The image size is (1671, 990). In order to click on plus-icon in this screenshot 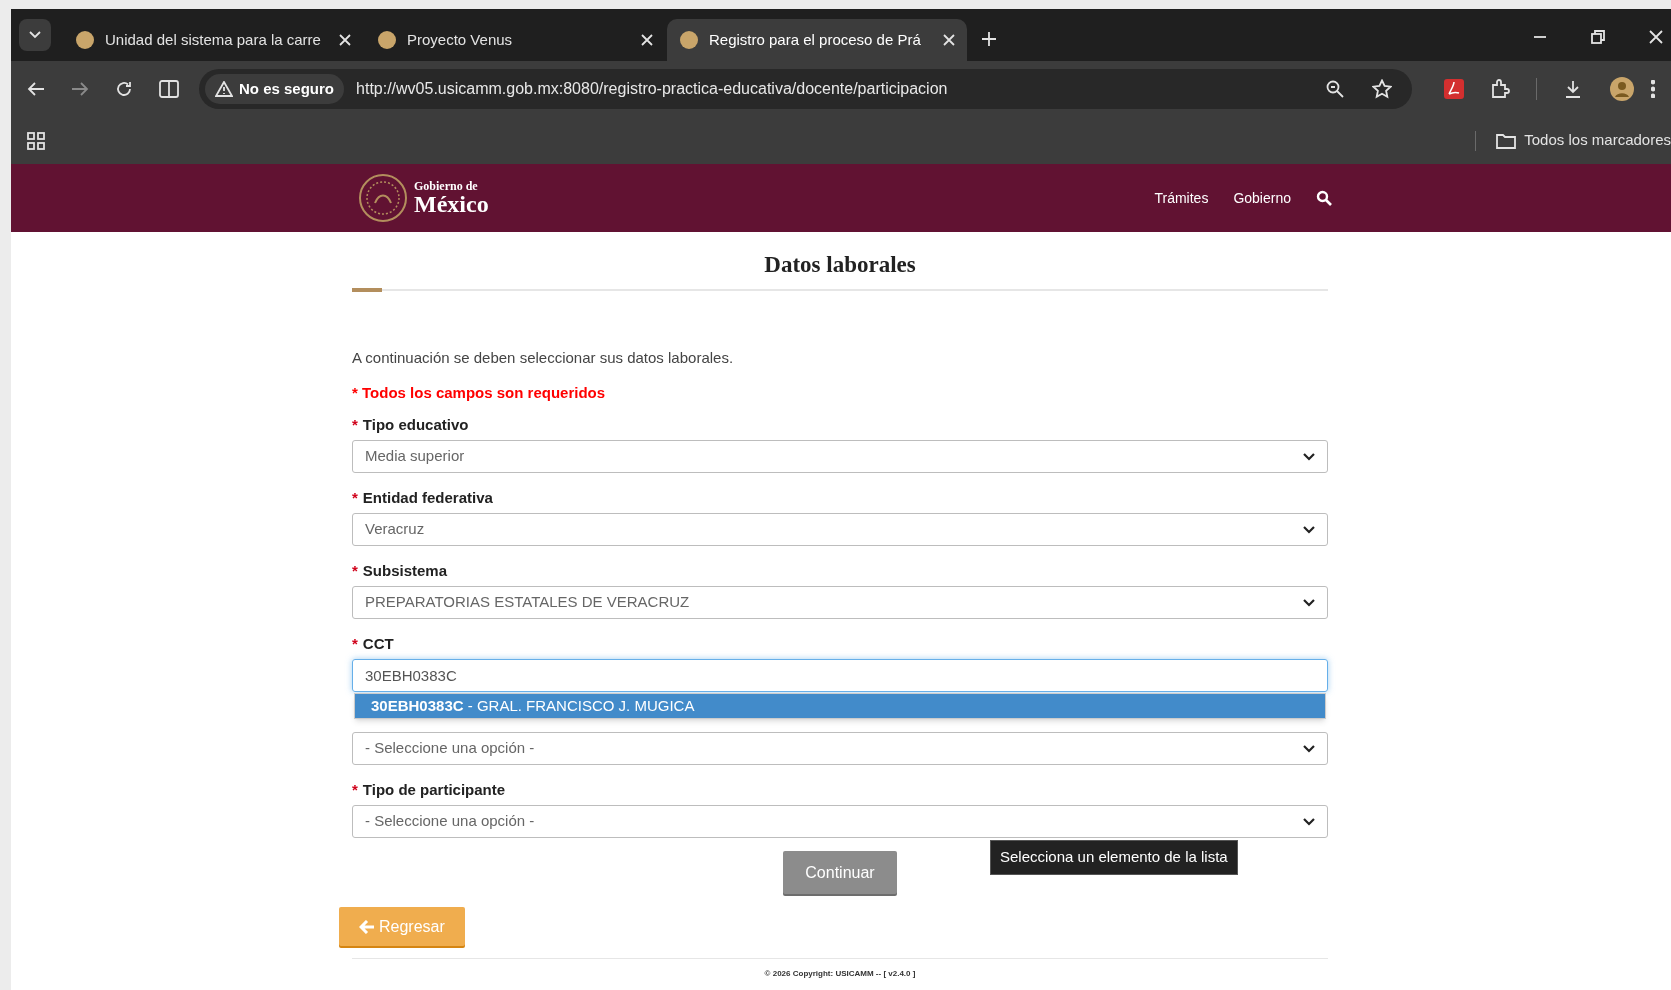, I will do `click(989, 39)`.